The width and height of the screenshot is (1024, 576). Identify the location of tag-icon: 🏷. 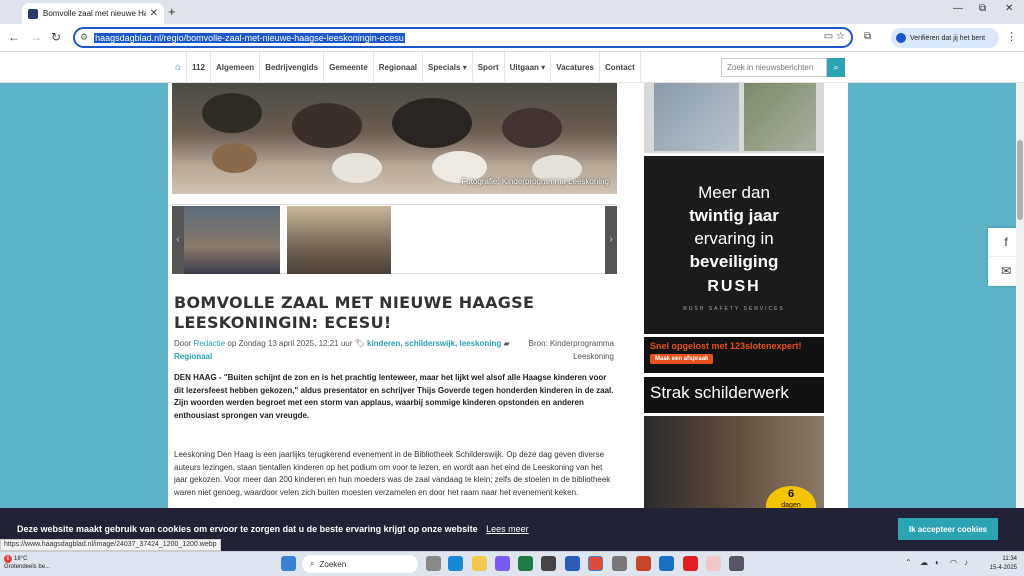
(359, 343).